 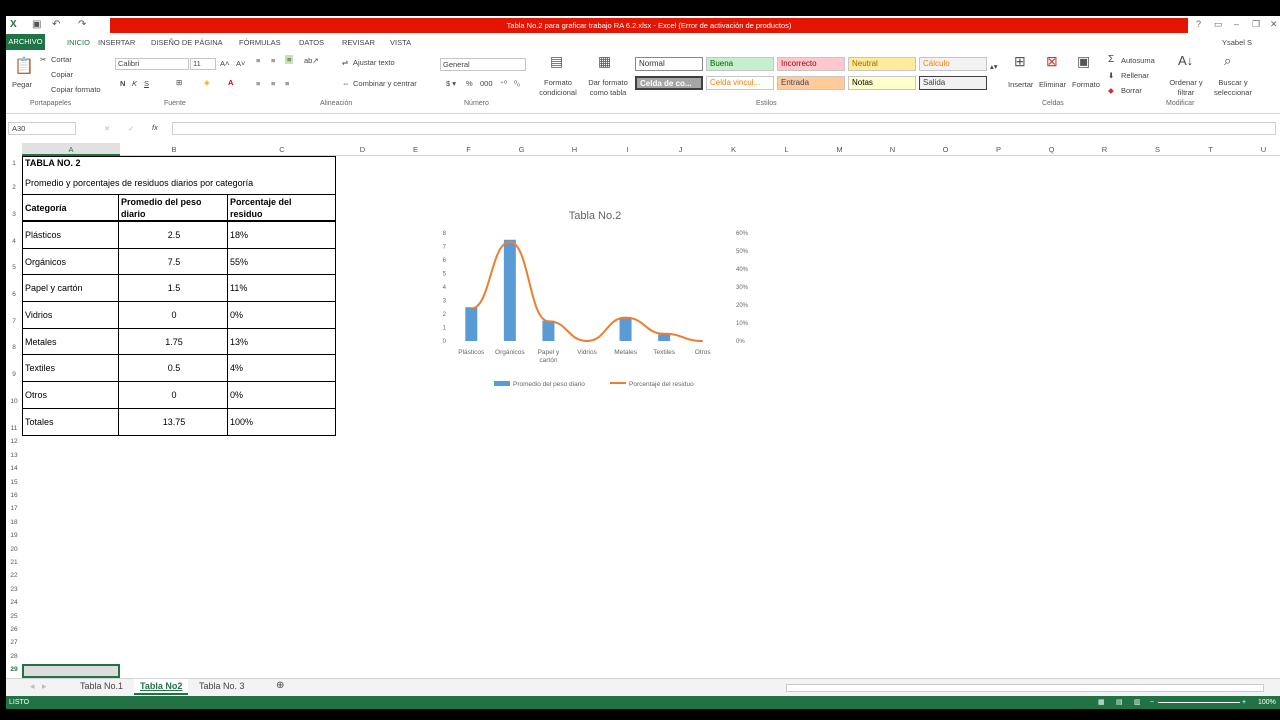 What do you see at coordinates (1185, 60) in the screenshot?
I see `sort-filter-icon: A↓` at bounding box center [1185, 60].